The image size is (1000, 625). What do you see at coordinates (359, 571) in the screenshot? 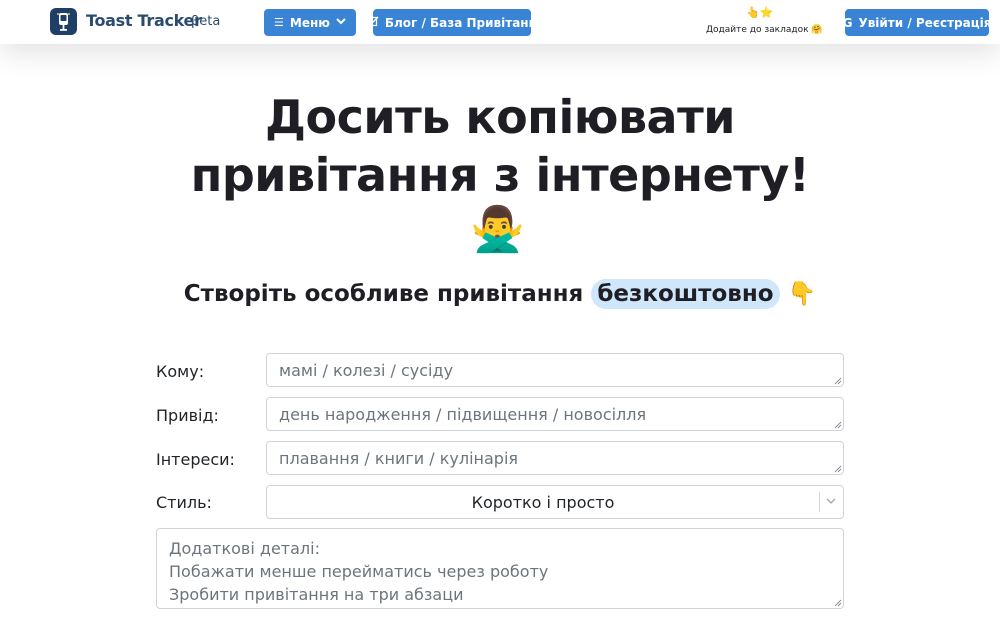
I see `details-line: Побажати менше перейматись через роботу` at bounding box center [359, 571].